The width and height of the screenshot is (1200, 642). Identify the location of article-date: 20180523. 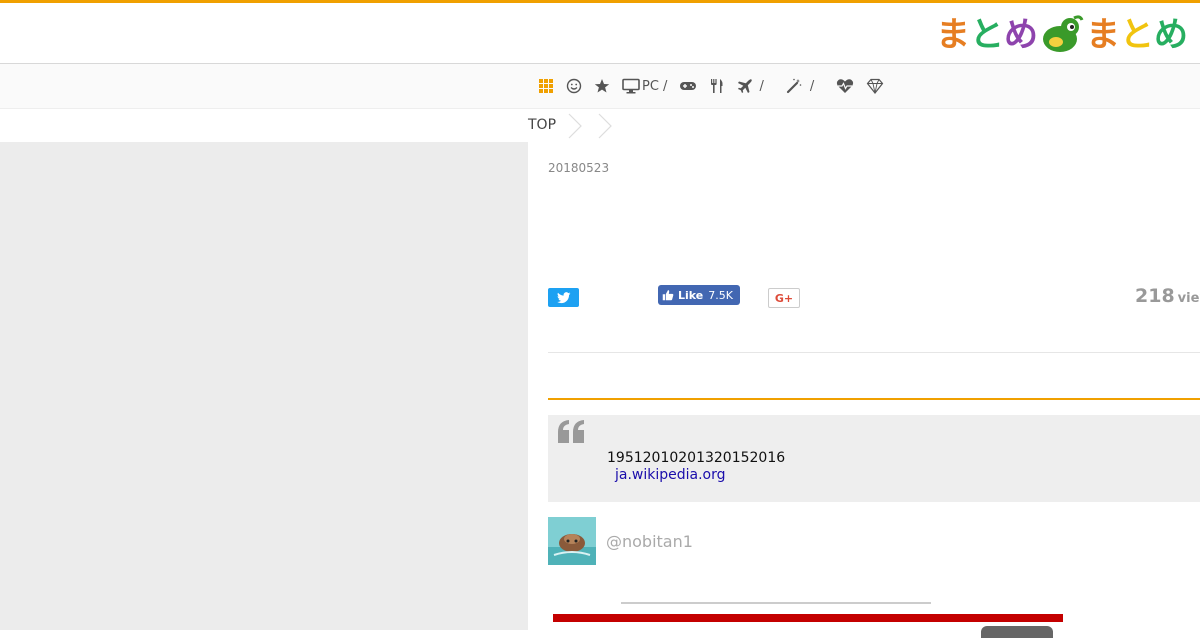
(579, 168).